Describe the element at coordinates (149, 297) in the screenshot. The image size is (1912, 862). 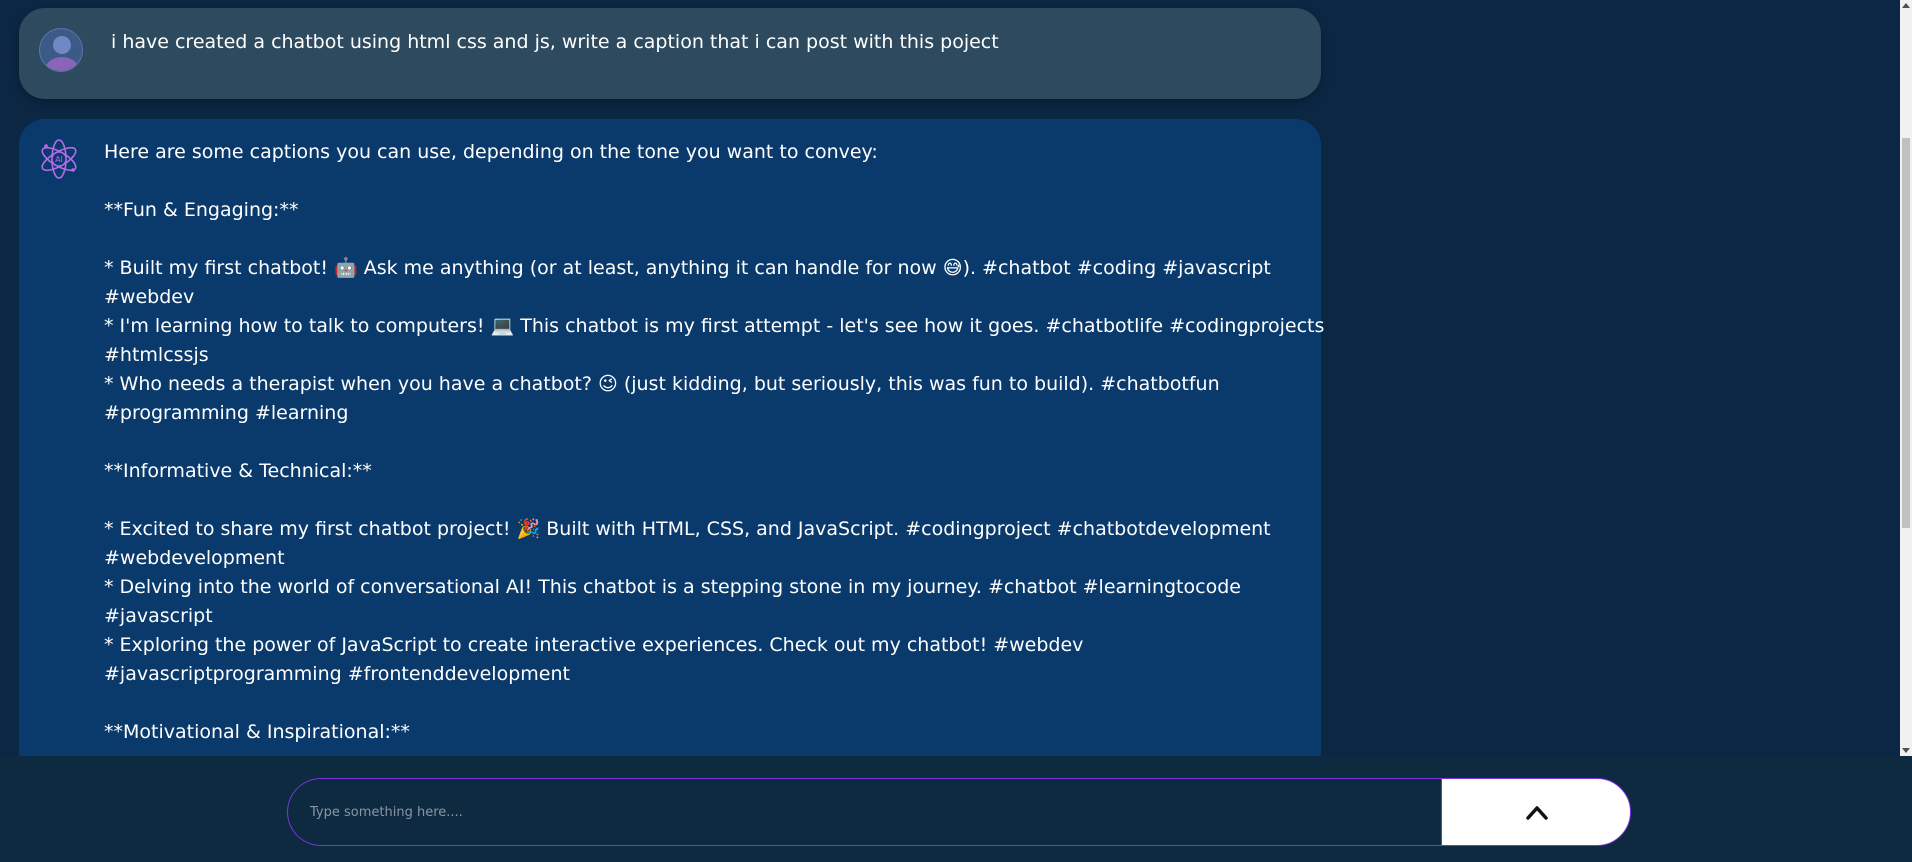
I see `ai-message-line: #webdev` at that location.